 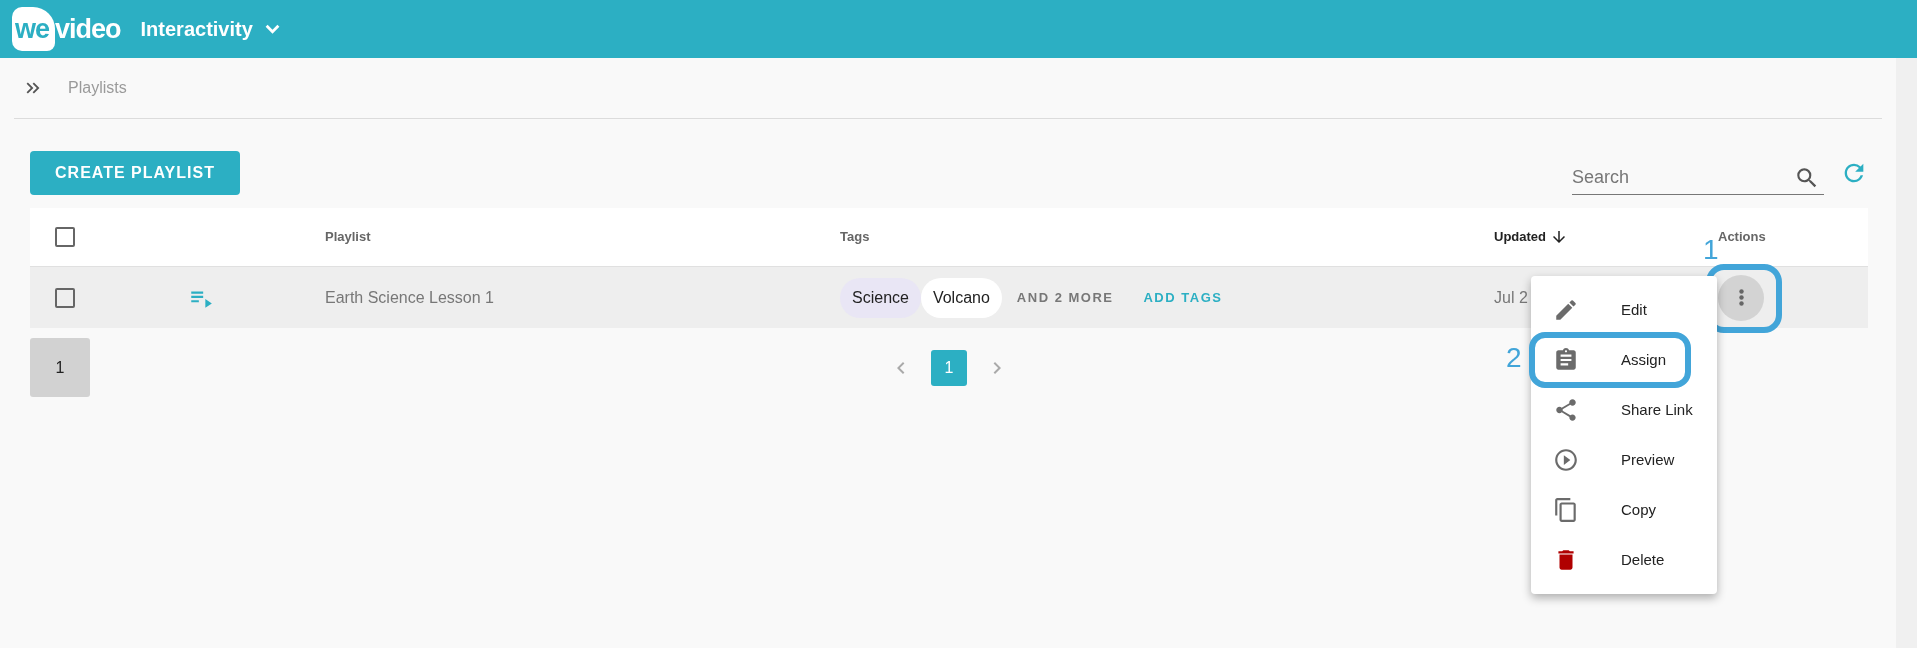 What do you see at coordinates (1624, 410) in the screenshot?
I see `menu-item: Share Link` at bounding box center [1624, 410].